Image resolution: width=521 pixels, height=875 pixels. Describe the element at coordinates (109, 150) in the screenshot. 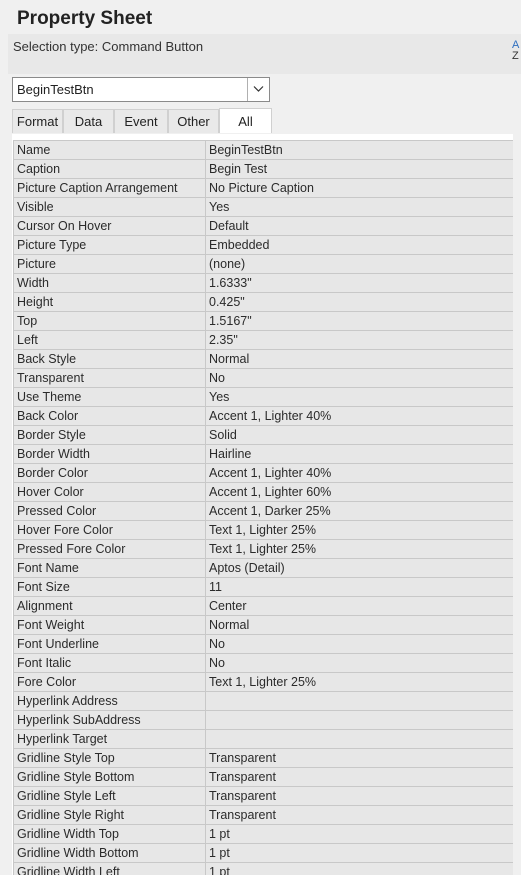

I see `property-name: Name` at that location.